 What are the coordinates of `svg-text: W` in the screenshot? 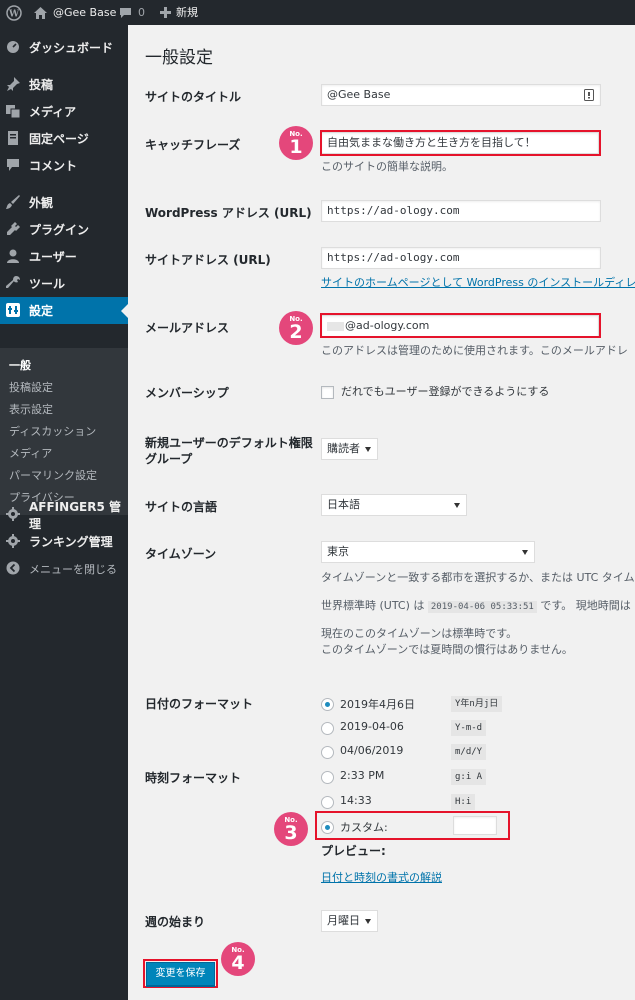 It's located at (14, 14).